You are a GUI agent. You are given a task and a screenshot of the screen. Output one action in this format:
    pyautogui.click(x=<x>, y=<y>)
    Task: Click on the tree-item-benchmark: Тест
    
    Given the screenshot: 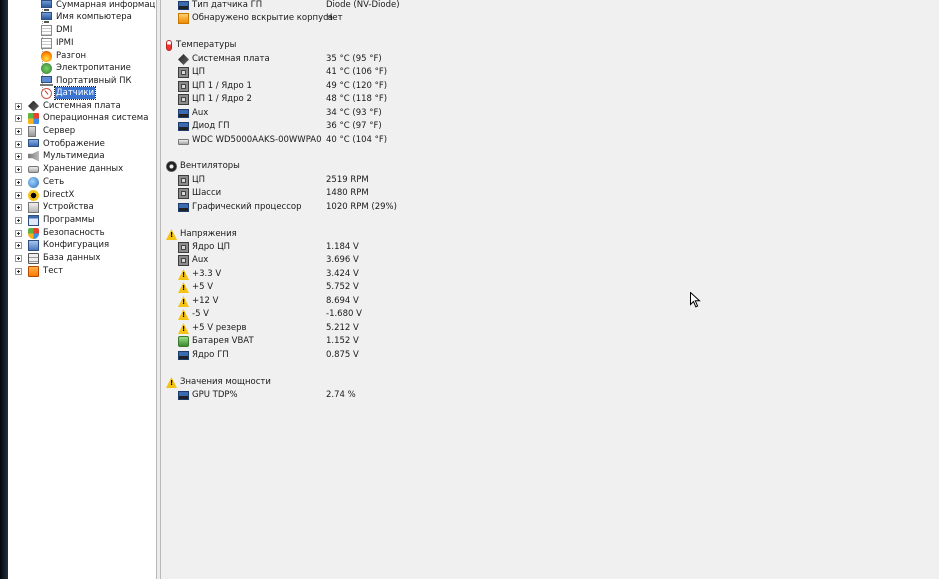 What is the action you would take?
    pyautogui.click(x=39, y=271)
    